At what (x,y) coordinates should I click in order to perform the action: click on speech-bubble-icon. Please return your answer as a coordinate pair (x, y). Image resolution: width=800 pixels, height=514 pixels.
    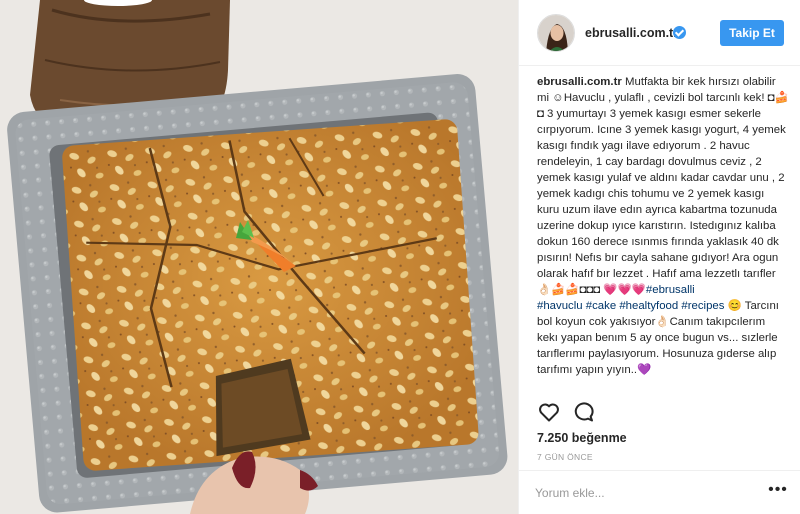
    Looking at the image, I should click on (583, 412).